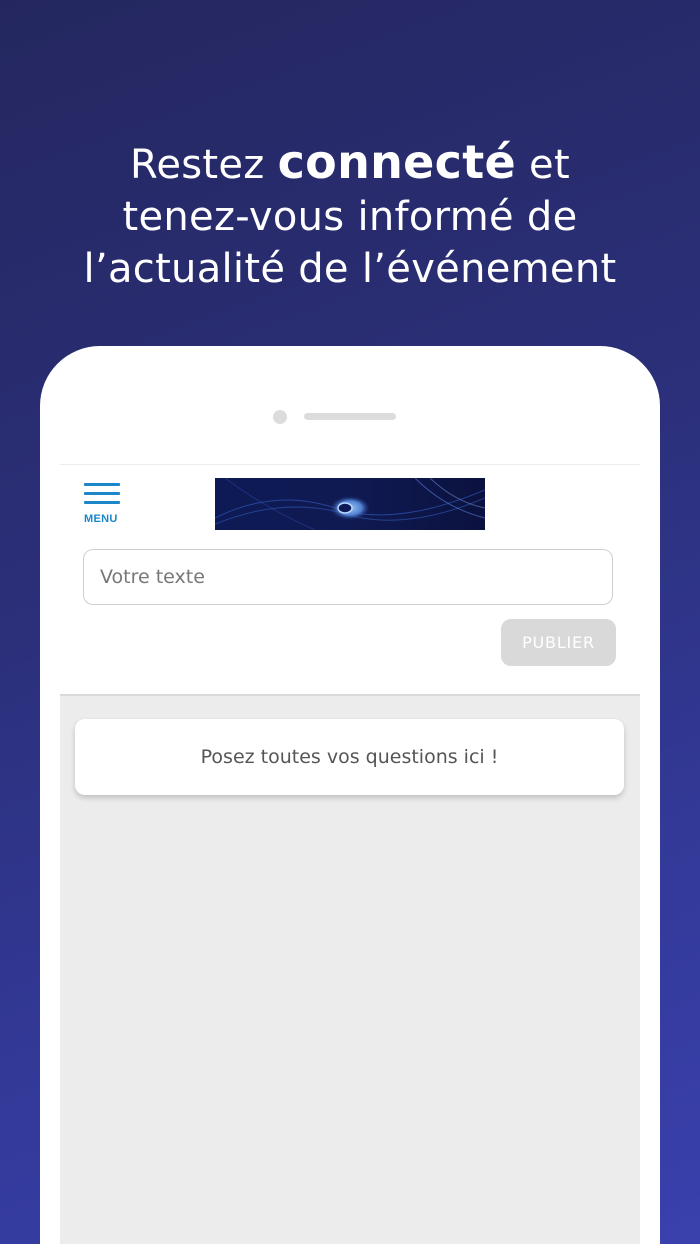  Describe the element at coordinates (280, 417) in the screenshot. I see `phone-camera` at that location.